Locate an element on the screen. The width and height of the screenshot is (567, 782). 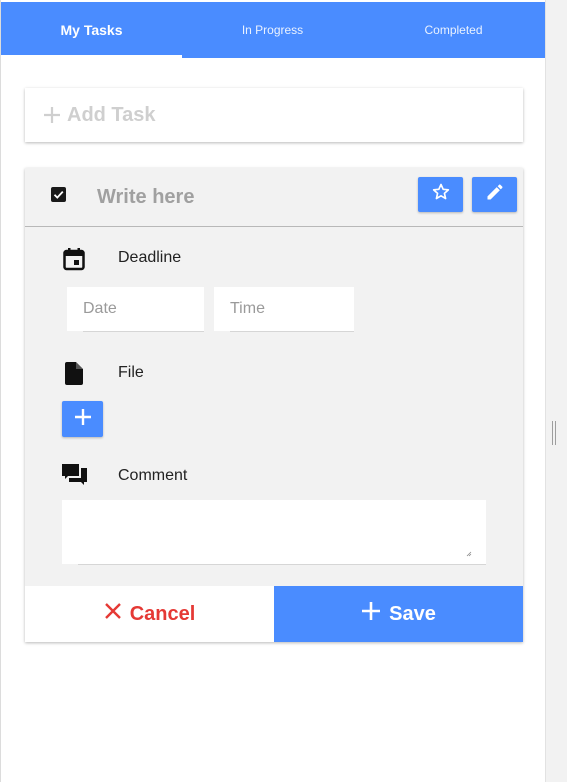
comment-label: Comment is located at coordinates (153, 475).